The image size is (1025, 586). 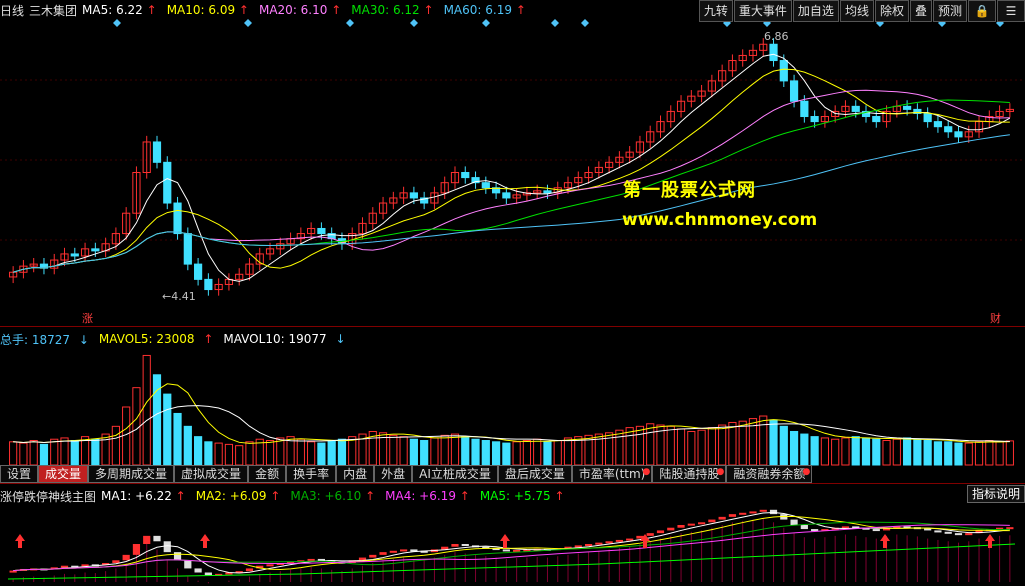 I want to click on mavol10-line, so click(x=511, y=424).